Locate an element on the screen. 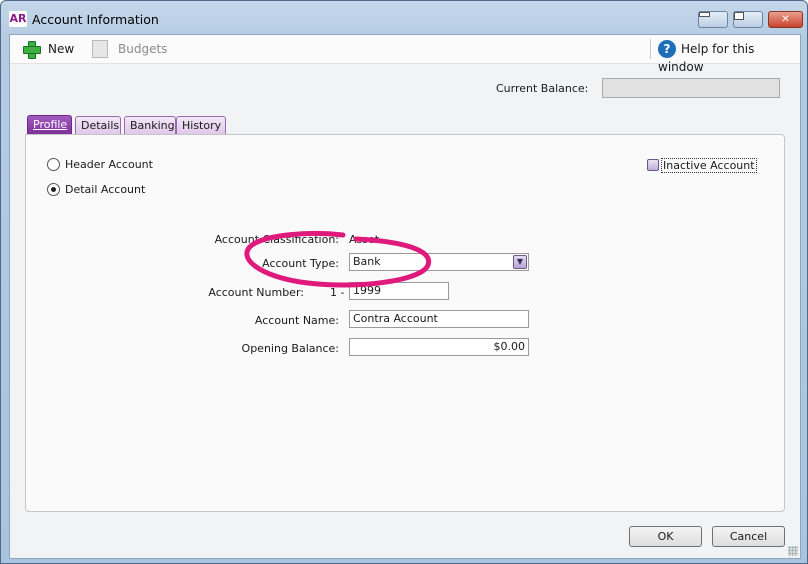 Image resolution: width=808 pixels, height=564 pixels. tab-history-label: History is located at coordinates (202, 125).